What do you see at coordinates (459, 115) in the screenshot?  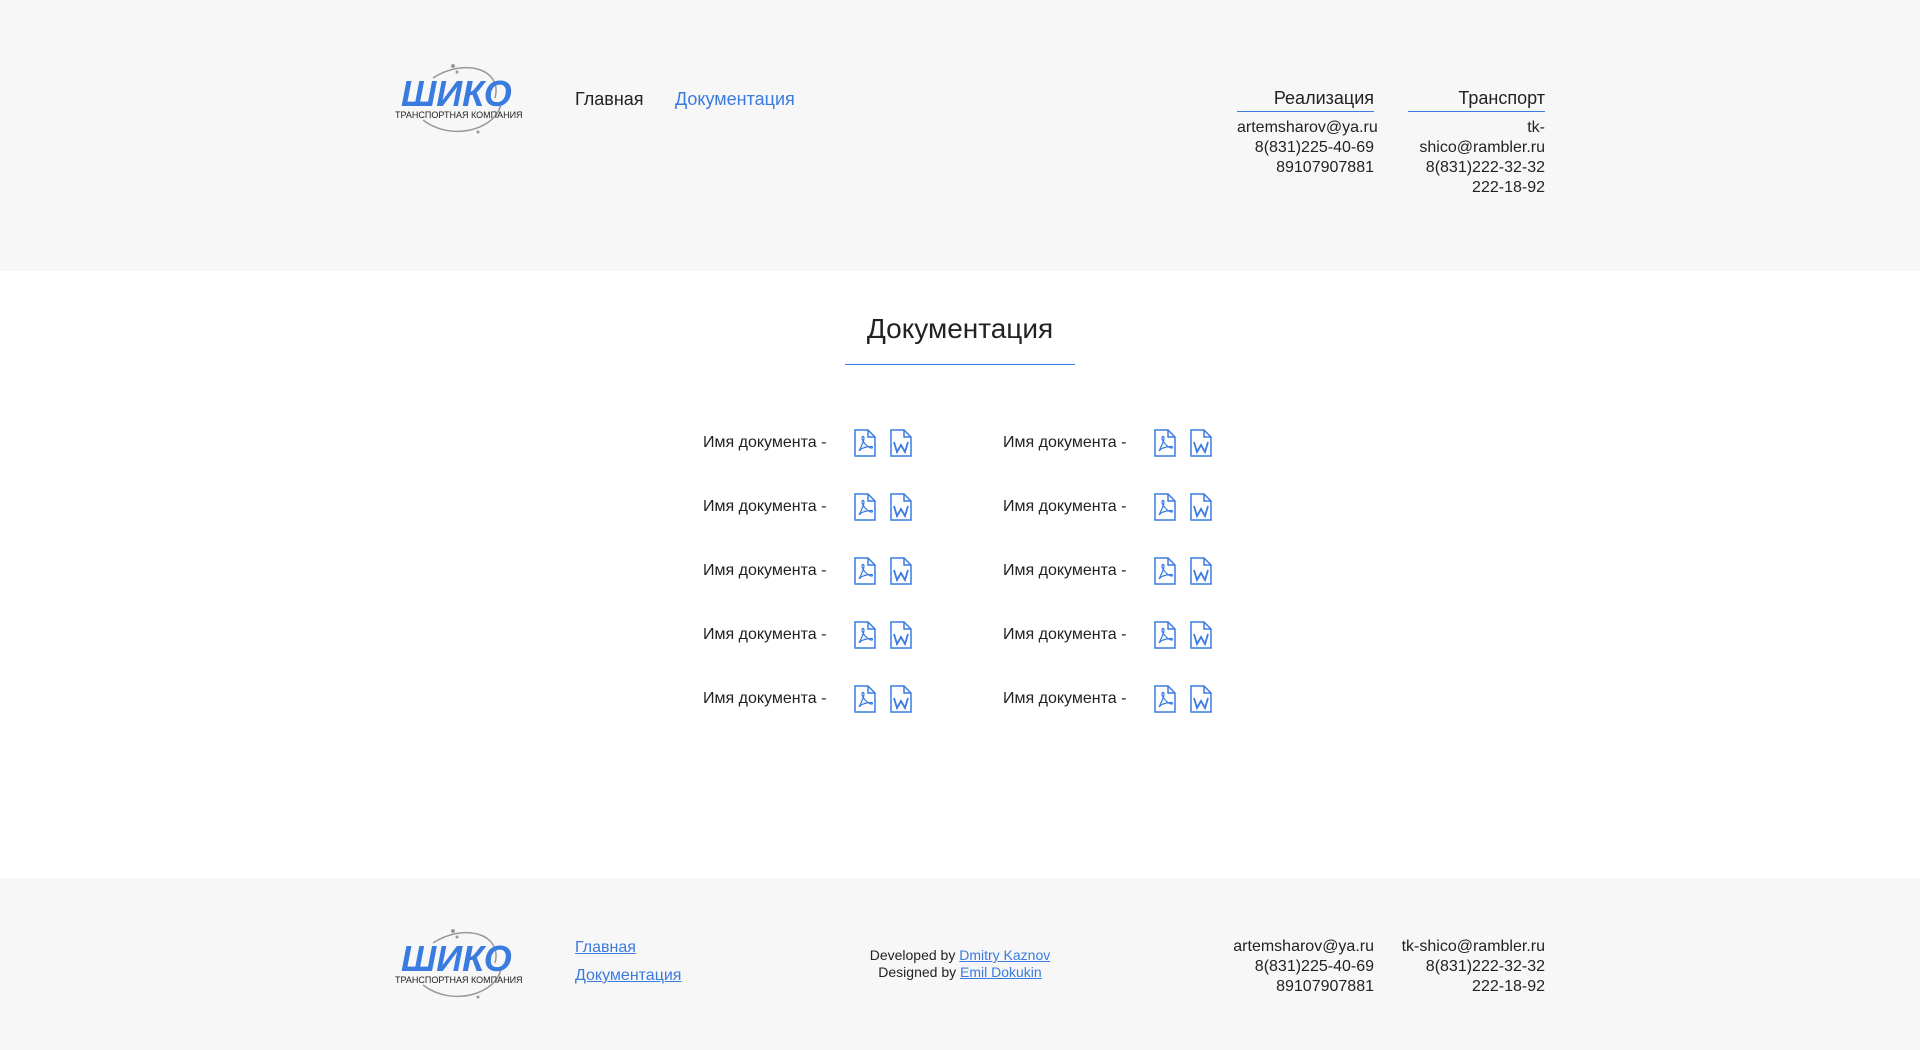 I see `logo-tagline: ТРАНСПОРТНАЯ КОМПАНИЯ` at bounding box center [459, 115].